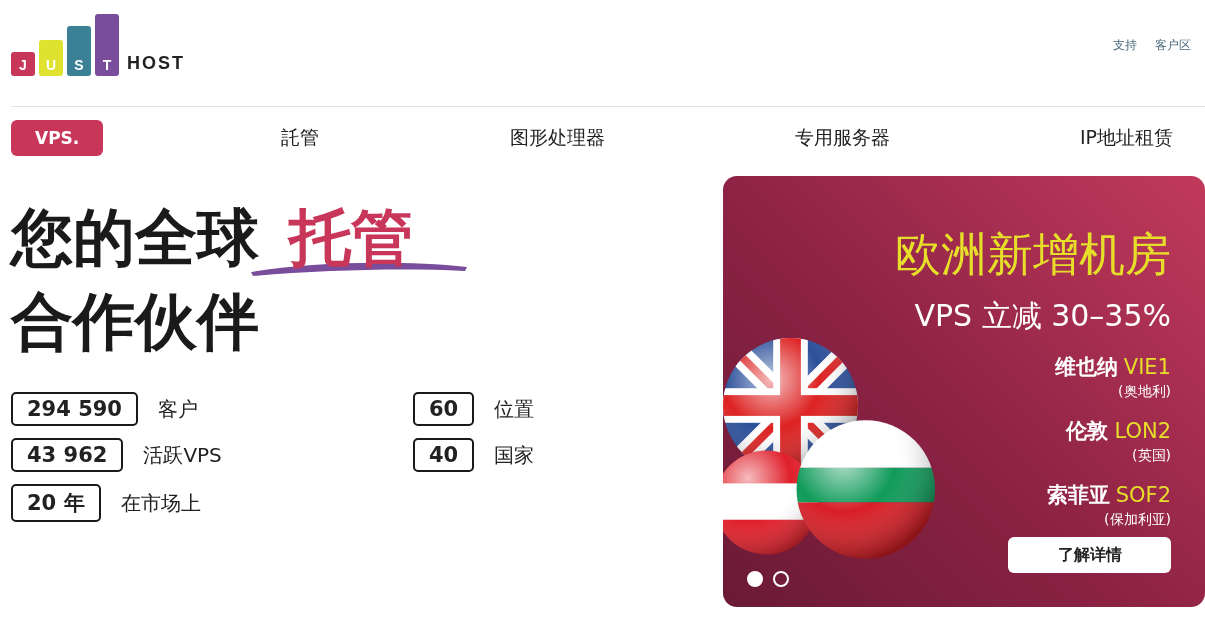  Describe the element at coordinates (444, 455) in the screenshot. I see `stat-value-box: 40` at that location.